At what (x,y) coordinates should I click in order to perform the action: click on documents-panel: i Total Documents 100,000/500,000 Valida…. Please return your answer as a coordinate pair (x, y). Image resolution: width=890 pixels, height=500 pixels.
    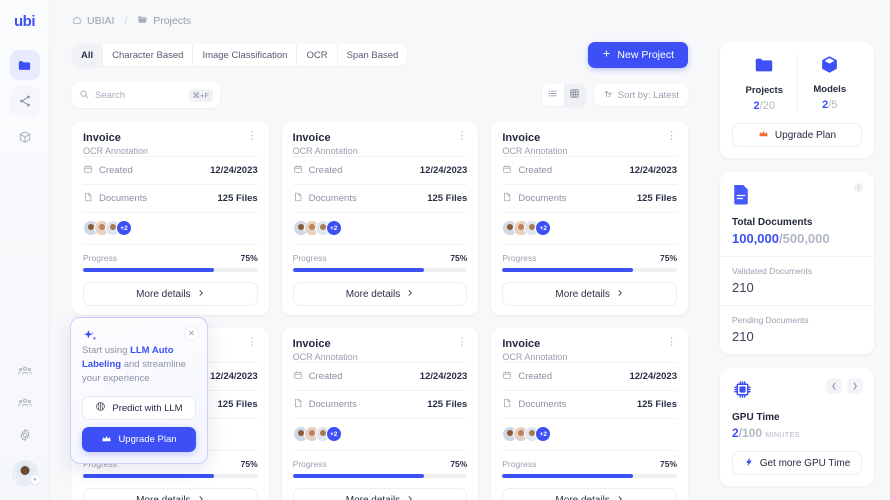
    Looking at the image, I should click on (797, 263).